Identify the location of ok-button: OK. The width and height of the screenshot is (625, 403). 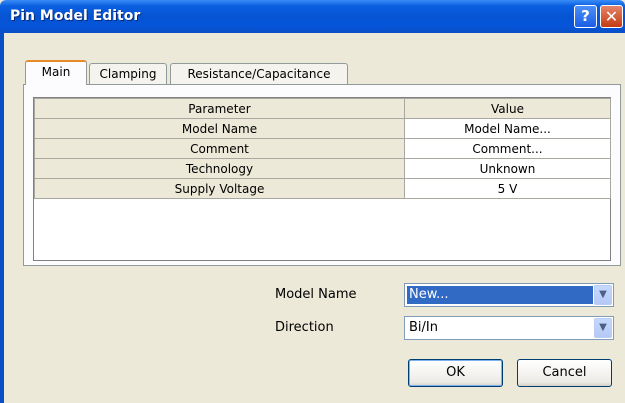
(455, 373).